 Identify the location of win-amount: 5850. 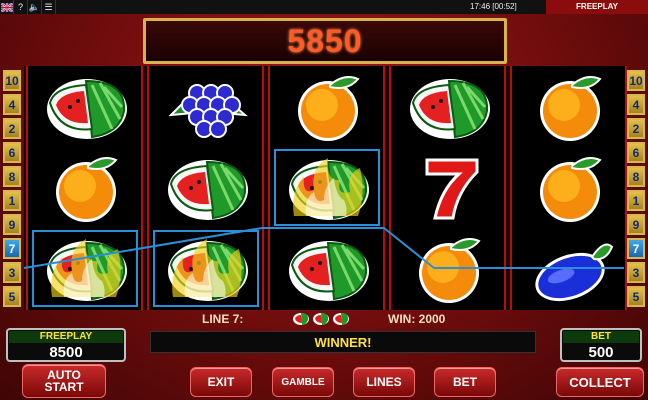
(325, 40).